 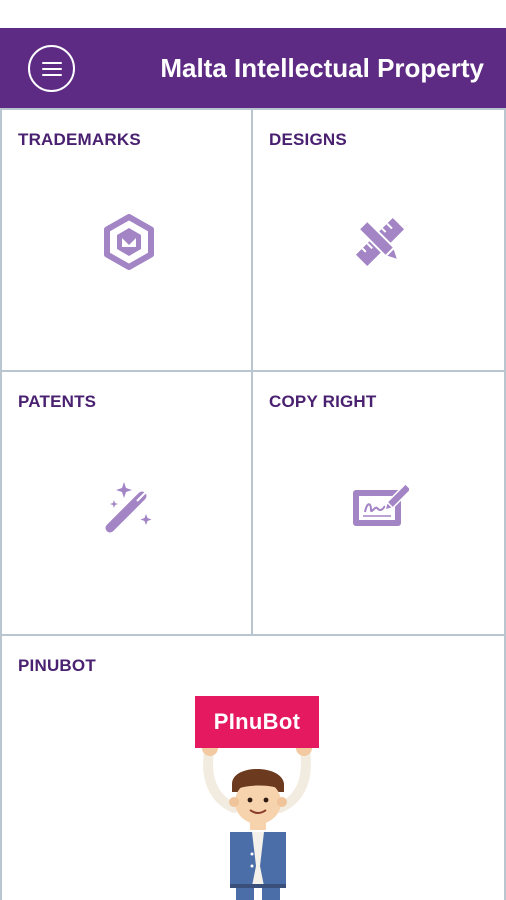 What do you see at coordinates (57, 665) in the screenshot?
I see `tile-label-pinubot: PINUBOT` at bounding box center [57, 665].